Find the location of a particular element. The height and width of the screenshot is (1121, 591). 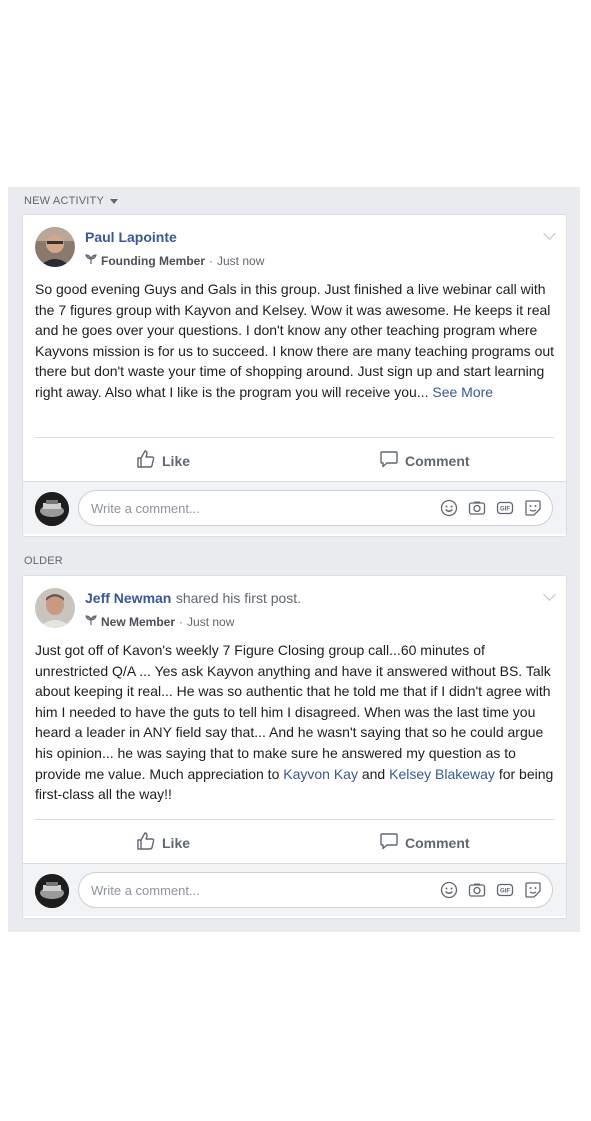

older-text: OLDER is located at coordinates (43, 561).